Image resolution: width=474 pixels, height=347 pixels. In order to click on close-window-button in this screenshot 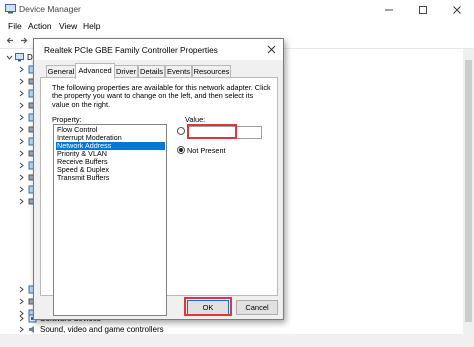, I will do `click(457, 9)`.